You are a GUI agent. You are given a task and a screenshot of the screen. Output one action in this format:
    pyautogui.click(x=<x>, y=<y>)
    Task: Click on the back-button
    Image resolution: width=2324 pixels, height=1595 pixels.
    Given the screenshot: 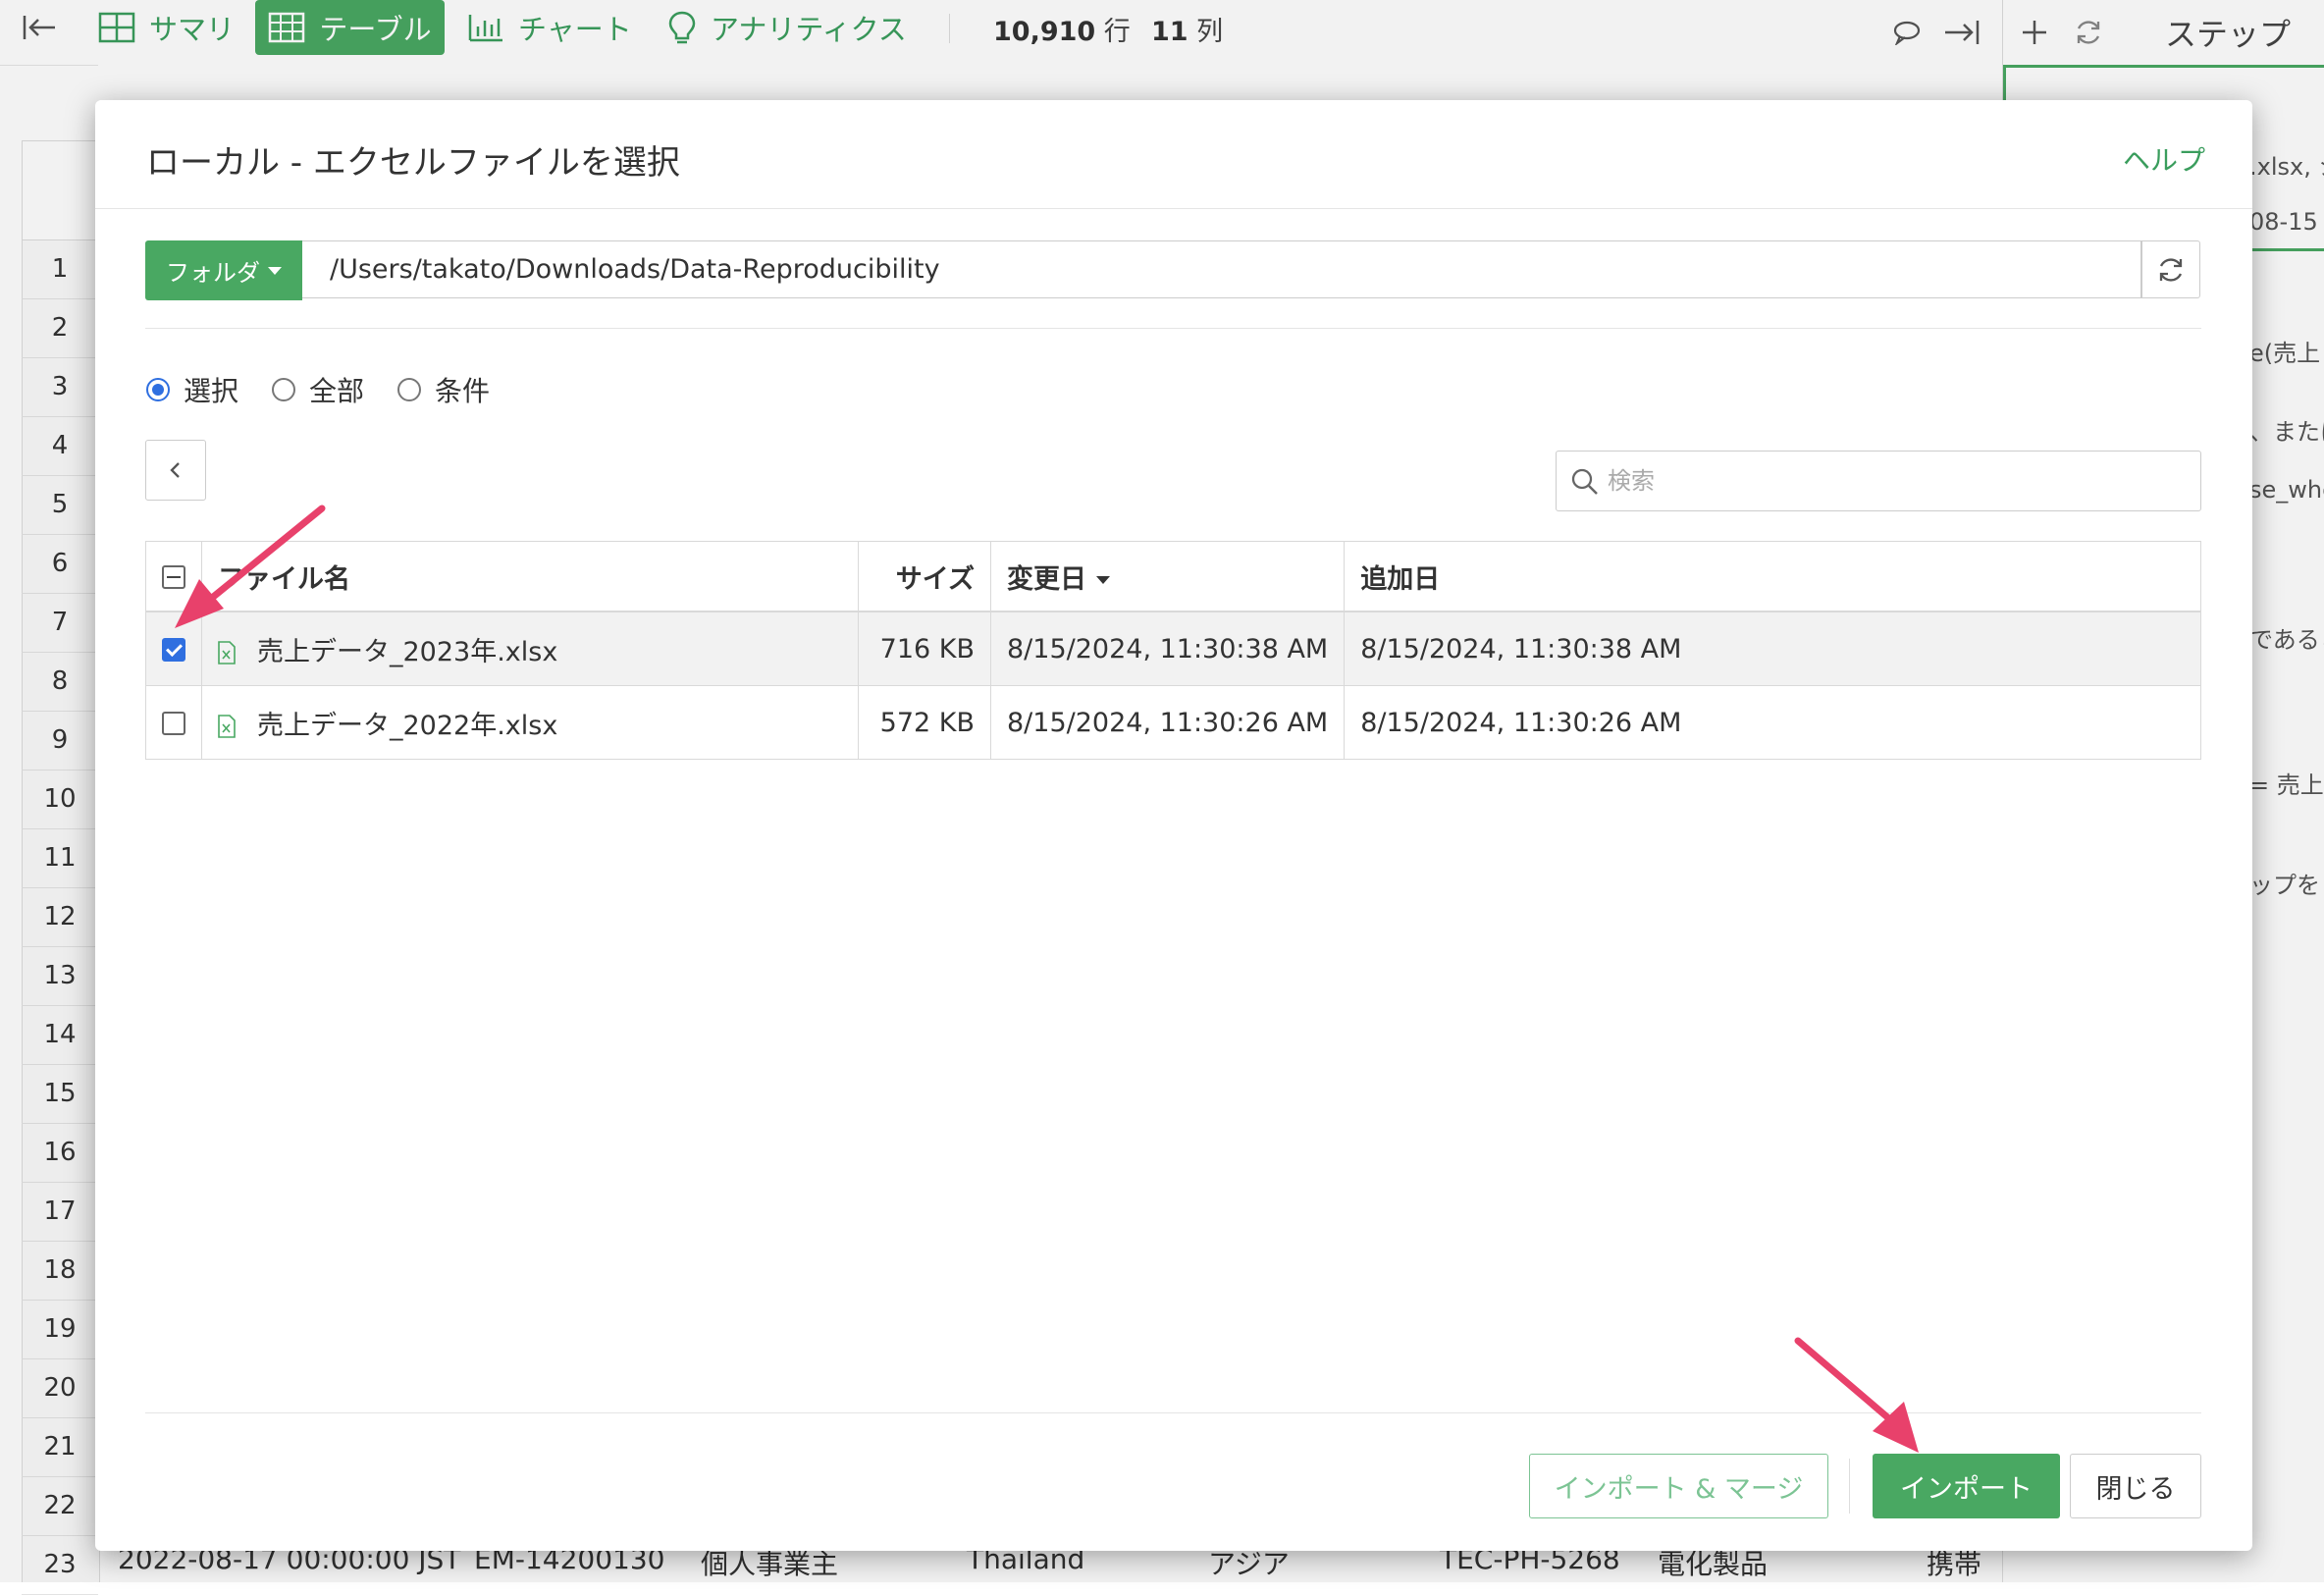 What is the action you would take?
    pyautogui.click(x=175, y=471)
    